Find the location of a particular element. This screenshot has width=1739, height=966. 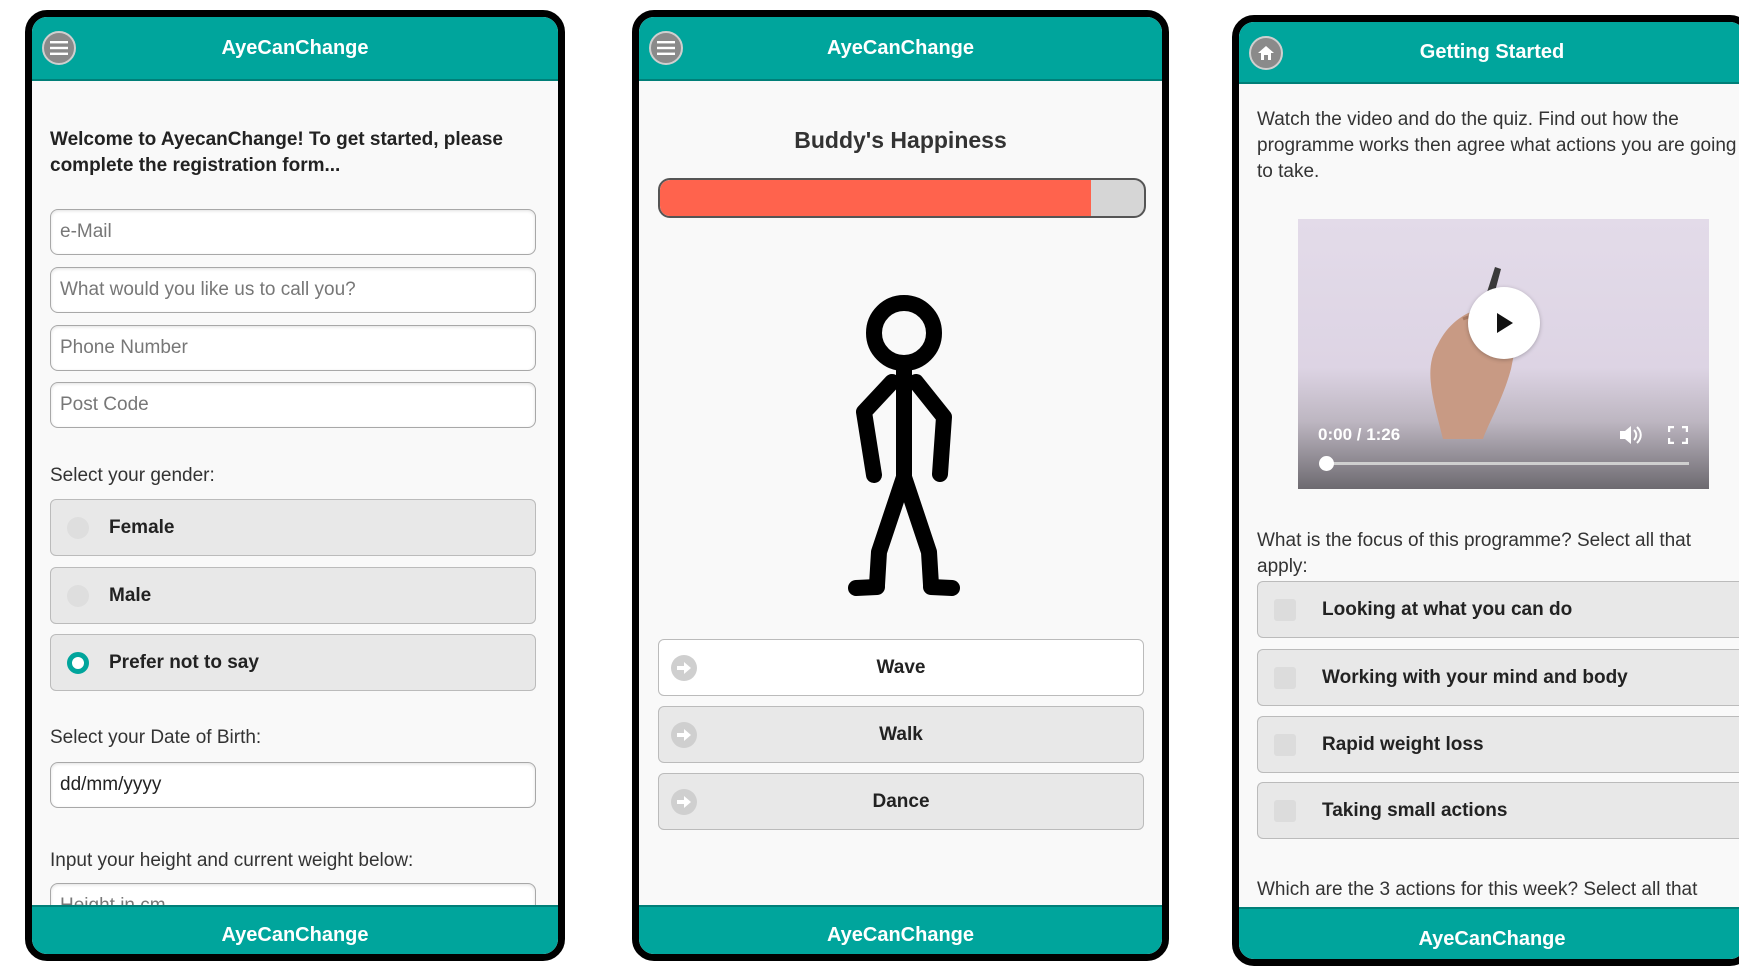

action-label: Walk is located at coordinates (901, 734).